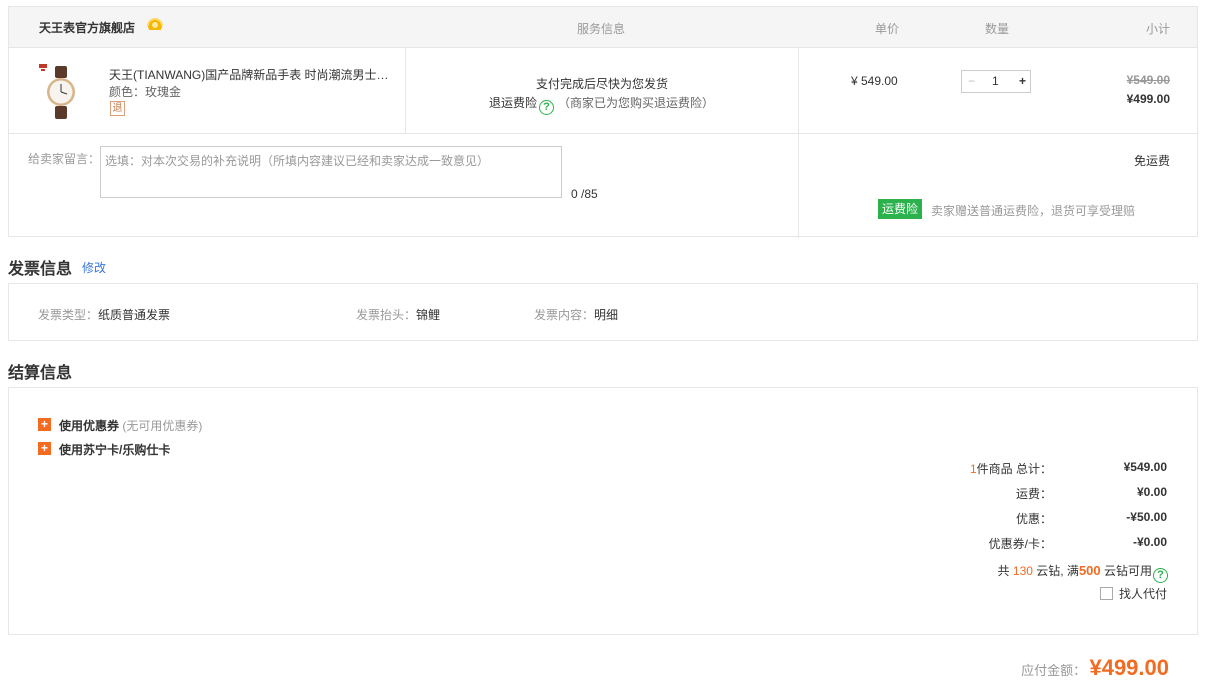  Describe the element at coordinates (1033, 211) in the screenshot. I see `freight-insurance-text: 卖家赠送普通运费险，退货可享受理赔` at that location.